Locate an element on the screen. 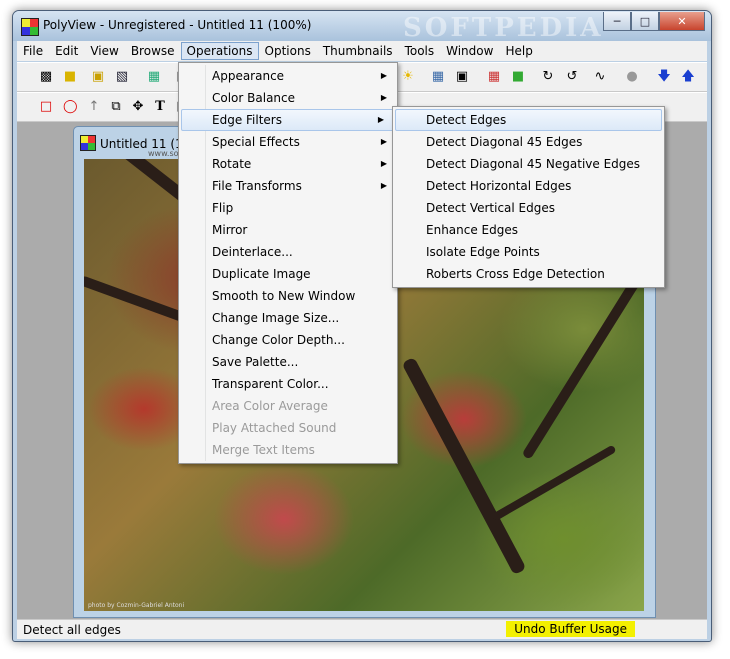 The width and height of the screenshot is (730, 659). menu-help: Help is located at coordinates (518, 51).